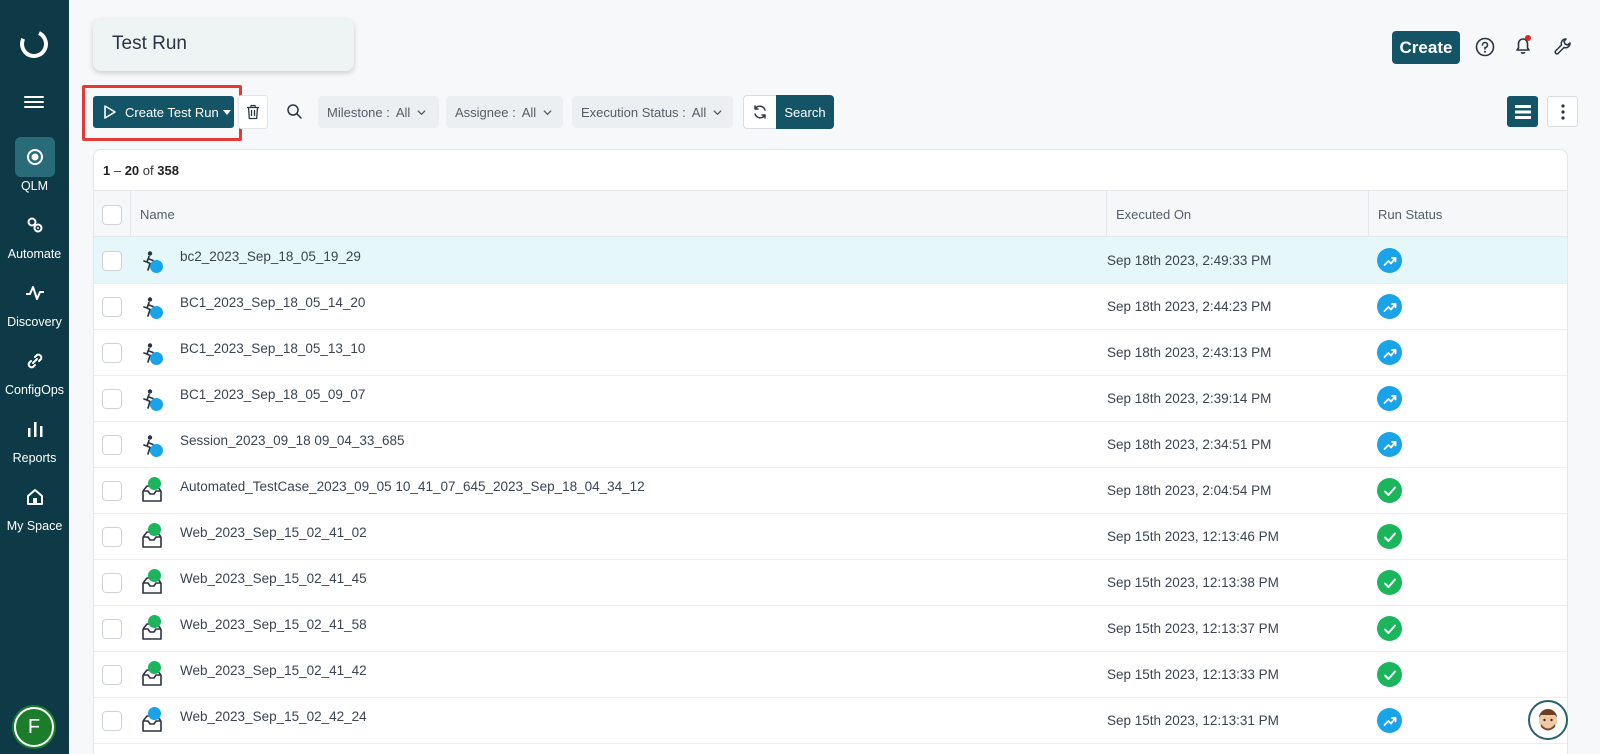 This screenshot has height=754, width=1600. What do you see at coordinates (1410, 214) in the screenshot?
I see `column-header-run-status: Run Status` at bounding box center [1410, 214].